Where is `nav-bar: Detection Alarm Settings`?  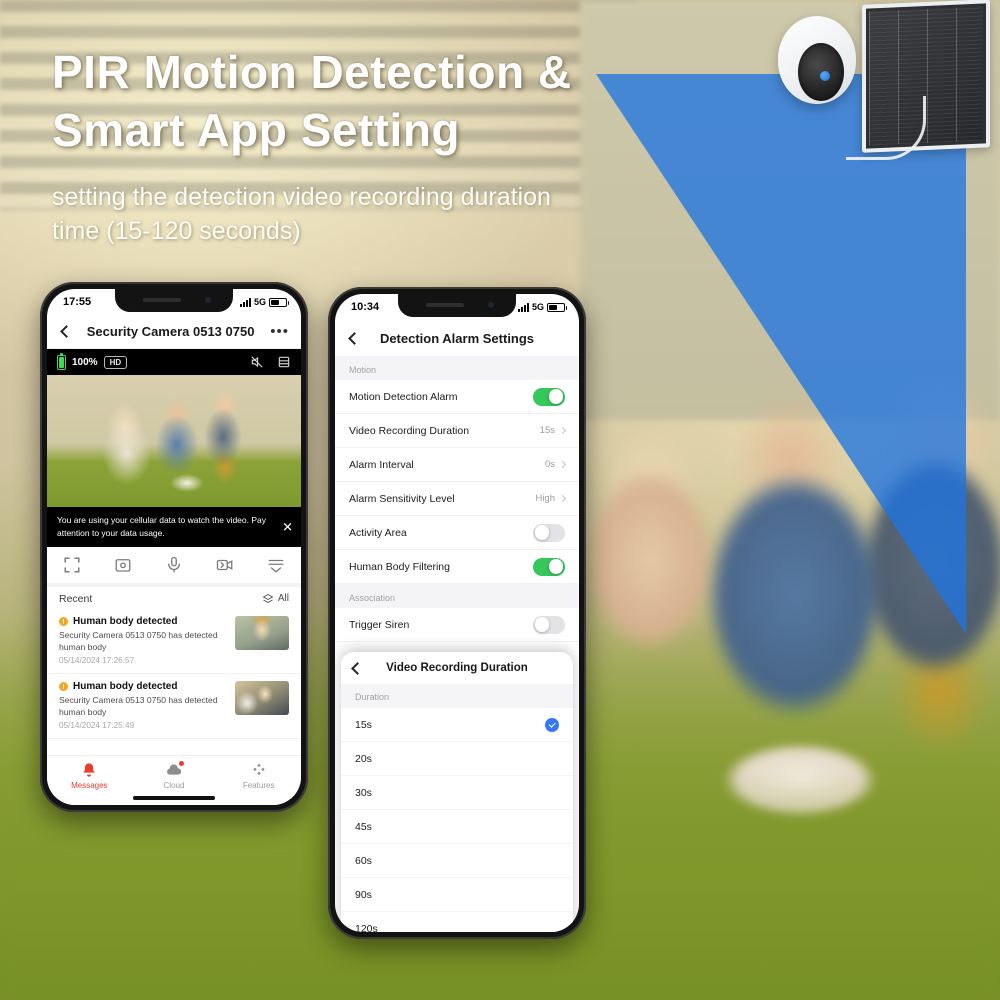
nav-bar: Detection Alarm Settings is located at coordinates (457, 338).